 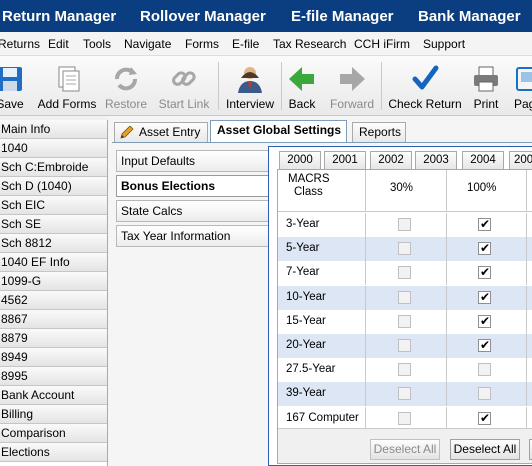 What do you see at coordinates (53, 129) in the screenshot?
I see `nav-item-main-info: Main Info` at bounding box center [53, 129].